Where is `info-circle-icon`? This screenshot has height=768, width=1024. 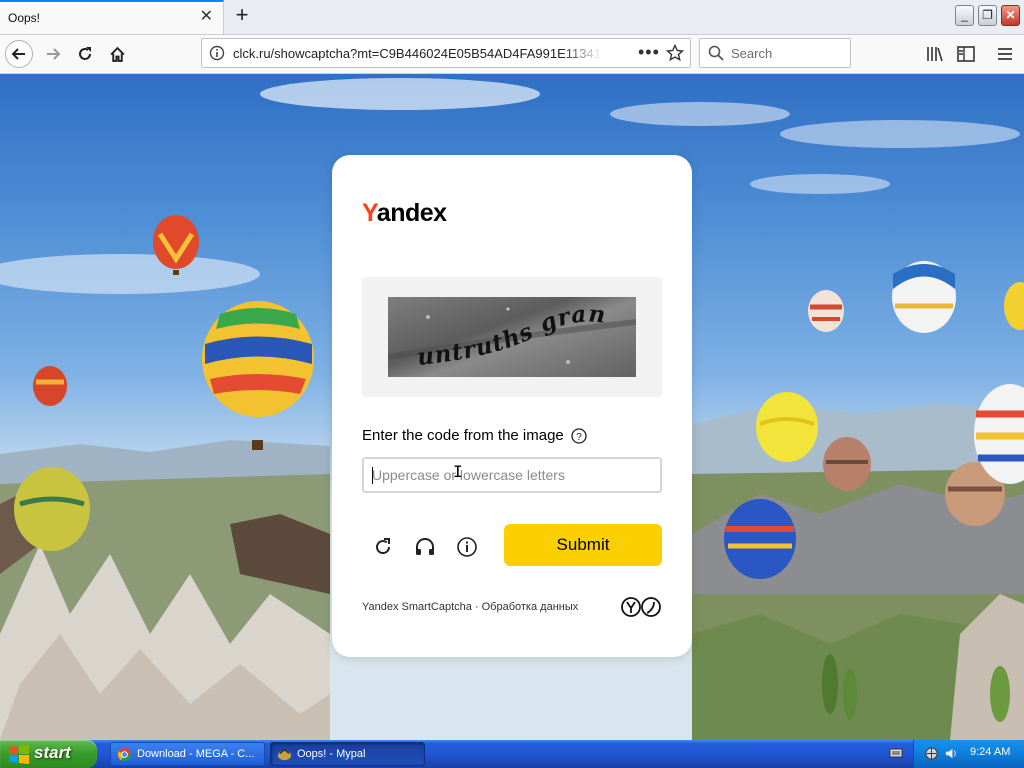 info-circle-icon is located at coordinates (467, 547).